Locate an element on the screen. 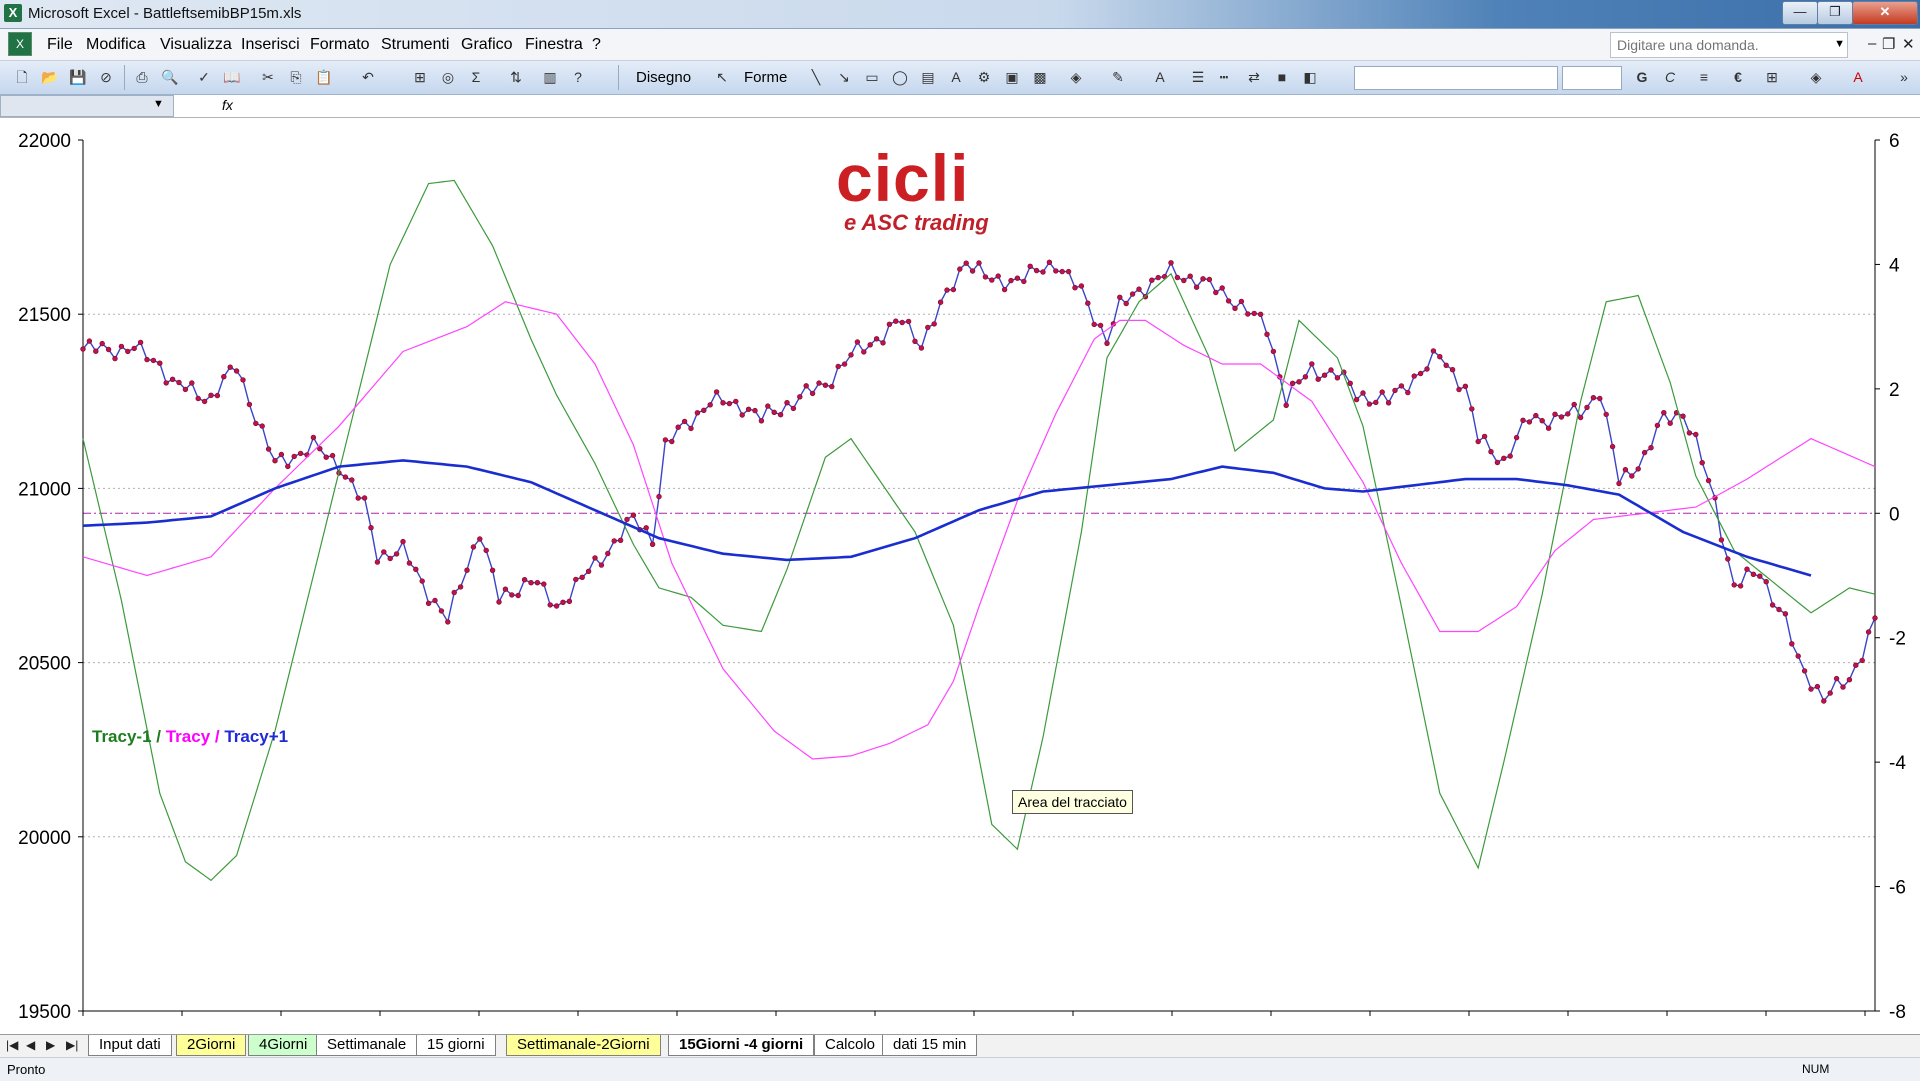 This screenshot has height=1081, width=1920. spelling-icon: ✓ is located at coordinates (204, 77).